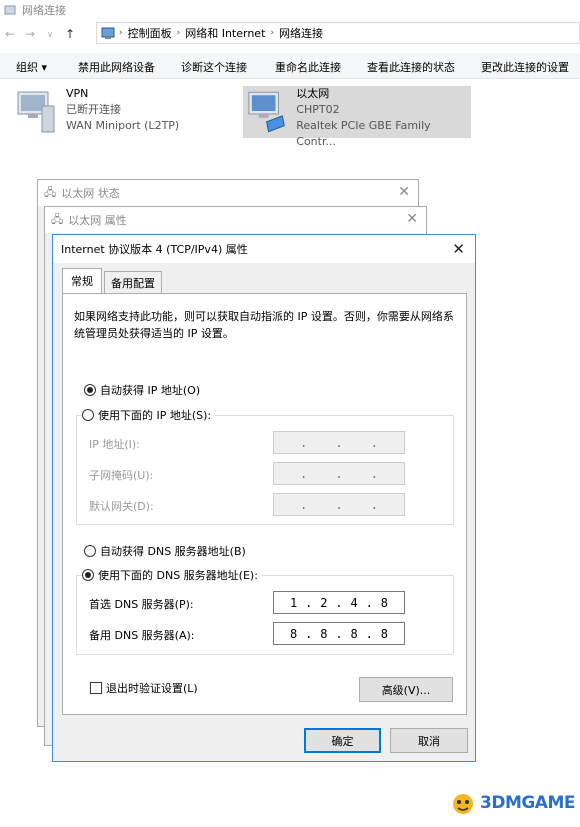 The width and height of the screenshot is (580, 827). I want to click on connection-status: 已断开连接, so click(93, 109).